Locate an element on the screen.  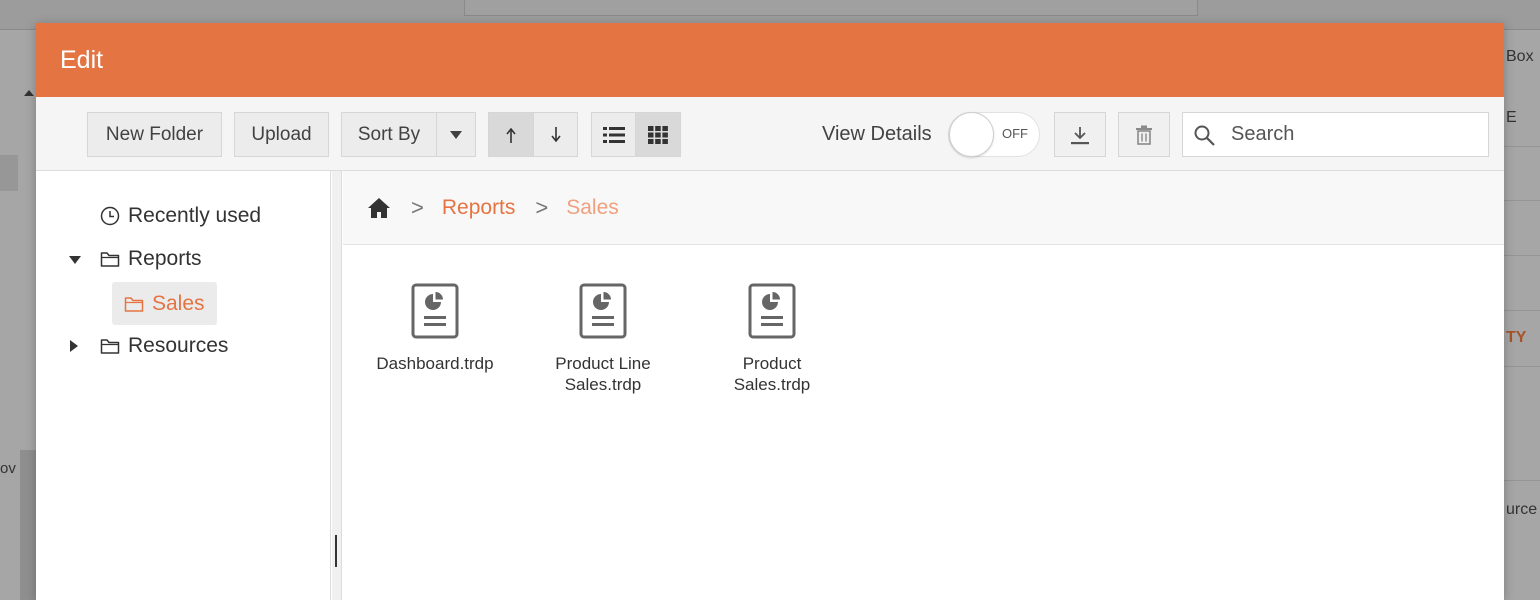
sort-by-button: Sort By is located at coordinates (389, 134).